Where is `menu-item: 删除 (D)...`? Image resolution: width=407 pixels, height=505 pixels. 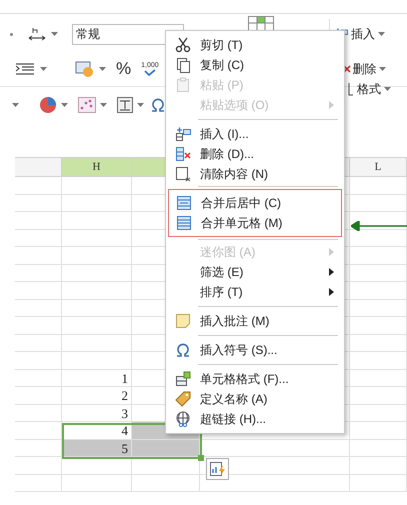
menu-item: 删除 (D)... is located at coordinates (255, 154).